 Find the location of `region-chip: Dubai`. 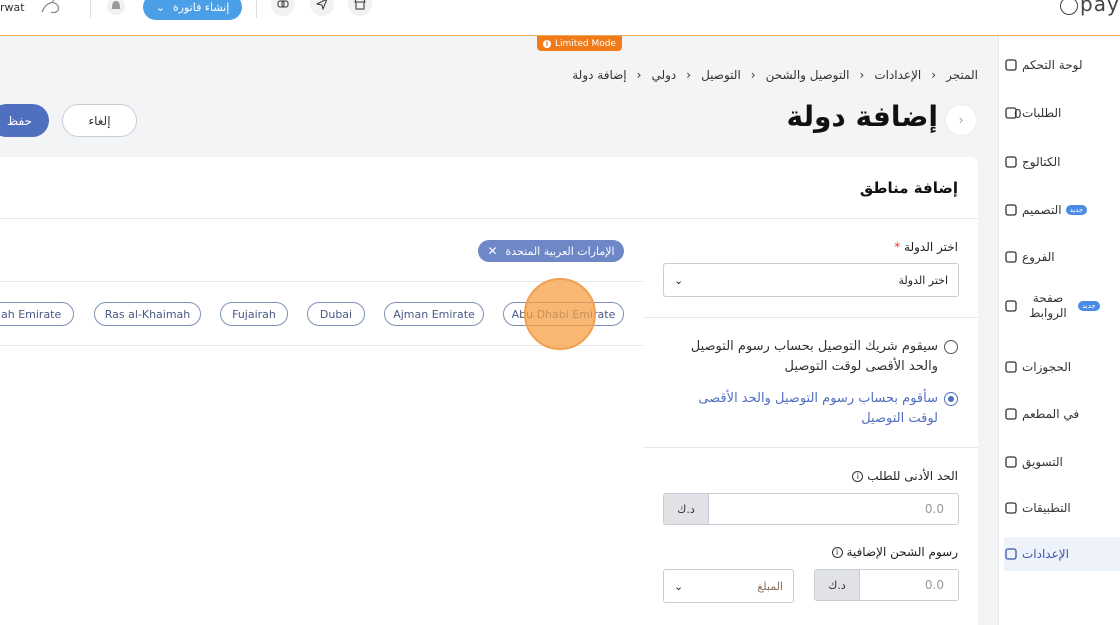

region-chip: Dubai is located at coordinates (336, 314).